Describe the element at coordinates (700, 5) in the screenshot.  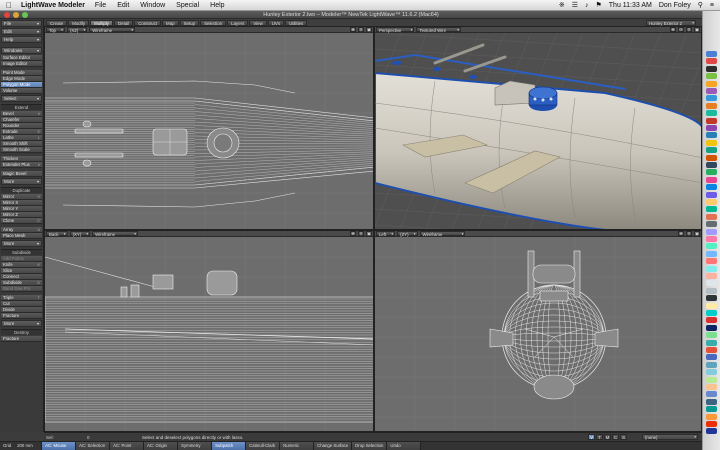
I see `spotlight-icon: ⚲` at that location.